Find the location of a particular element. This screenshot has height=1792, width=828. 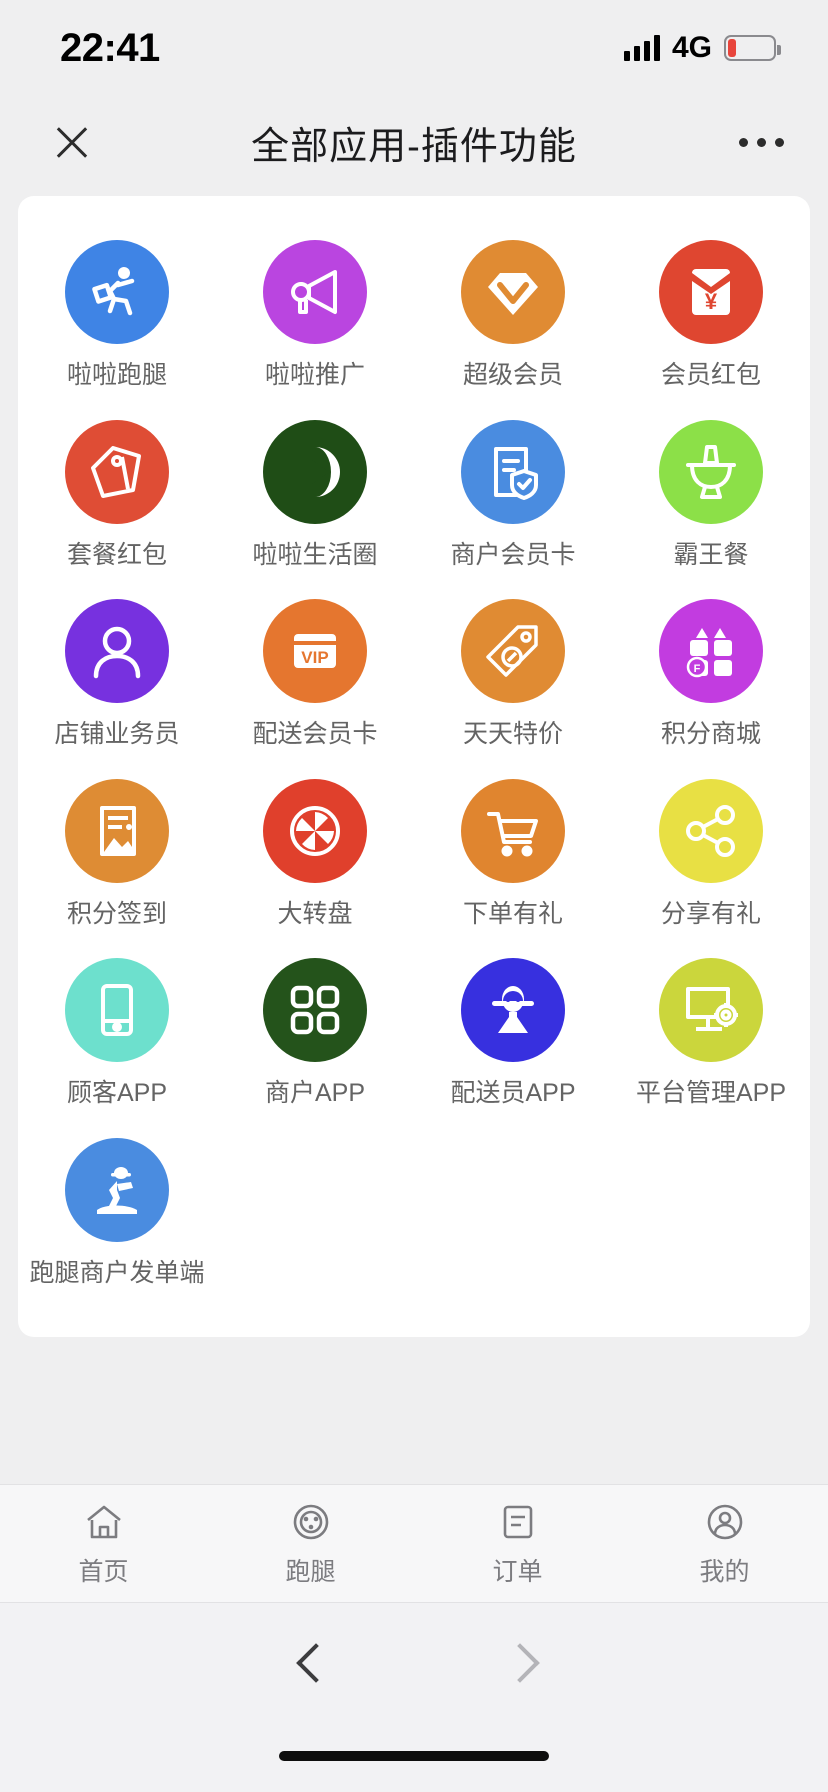

app-label: 配送会员卡 is located at coordinates (315, 734).